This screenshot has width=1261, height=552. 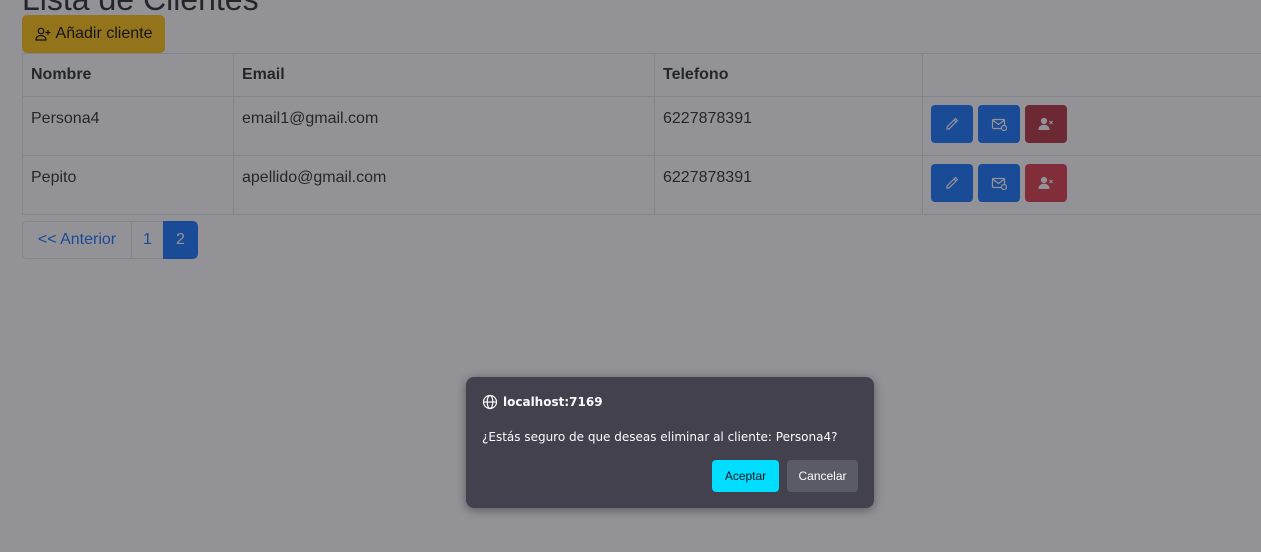 I want to click on dialog-origin-text: localhost:7169, so click(x=553, y=402).